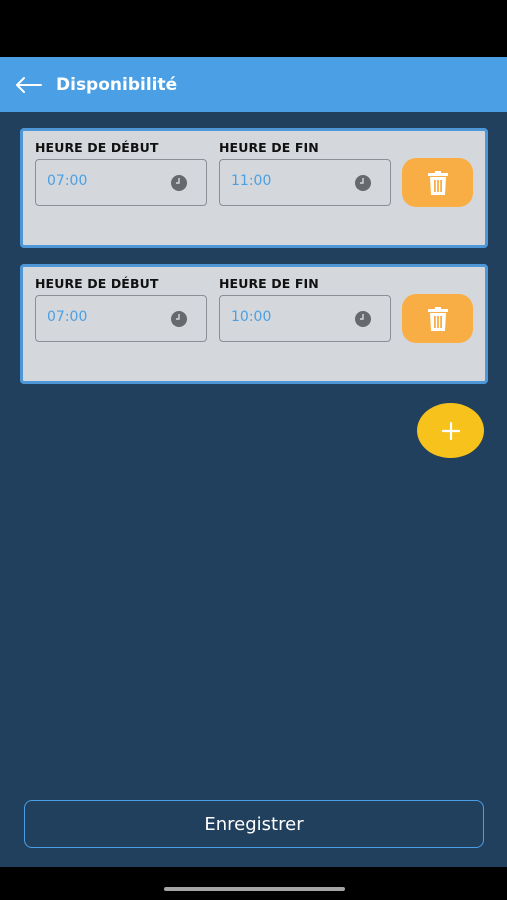  Describe the element at coordinates (251, 317) in the screenshot. I see `end-time-value: 10:00` at that location.